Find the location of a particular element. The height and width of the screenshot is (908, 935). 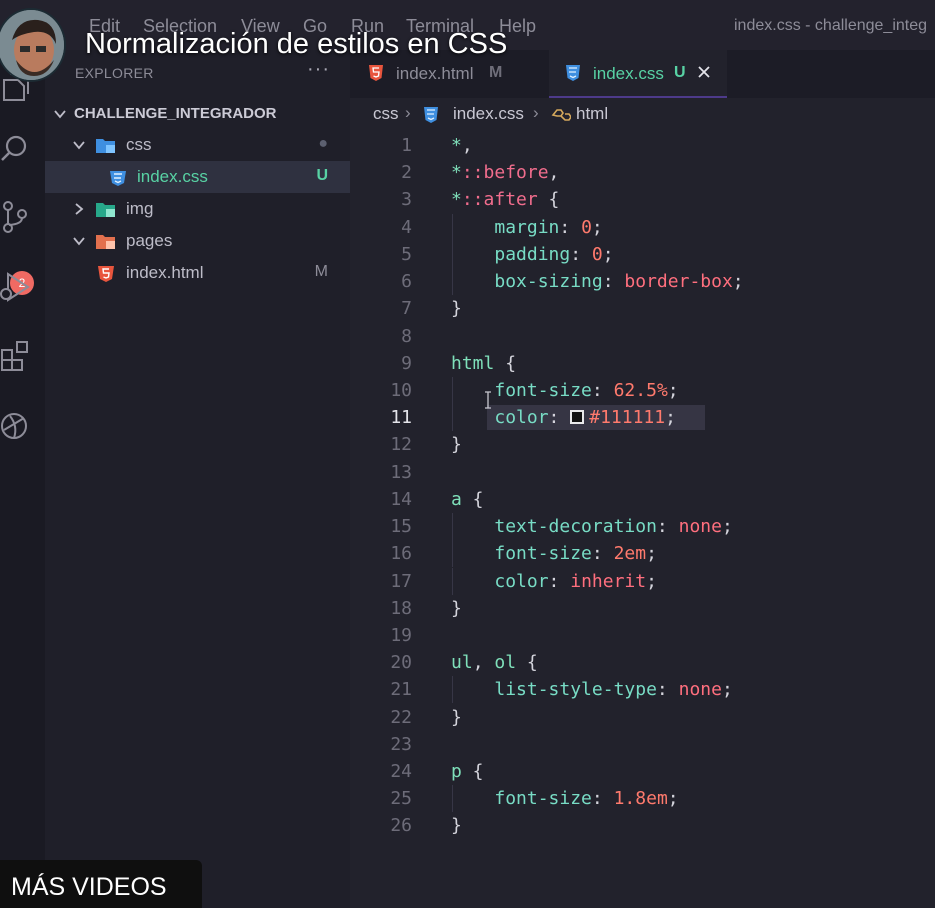

modified-status: M is located at coordinates (321, 271).